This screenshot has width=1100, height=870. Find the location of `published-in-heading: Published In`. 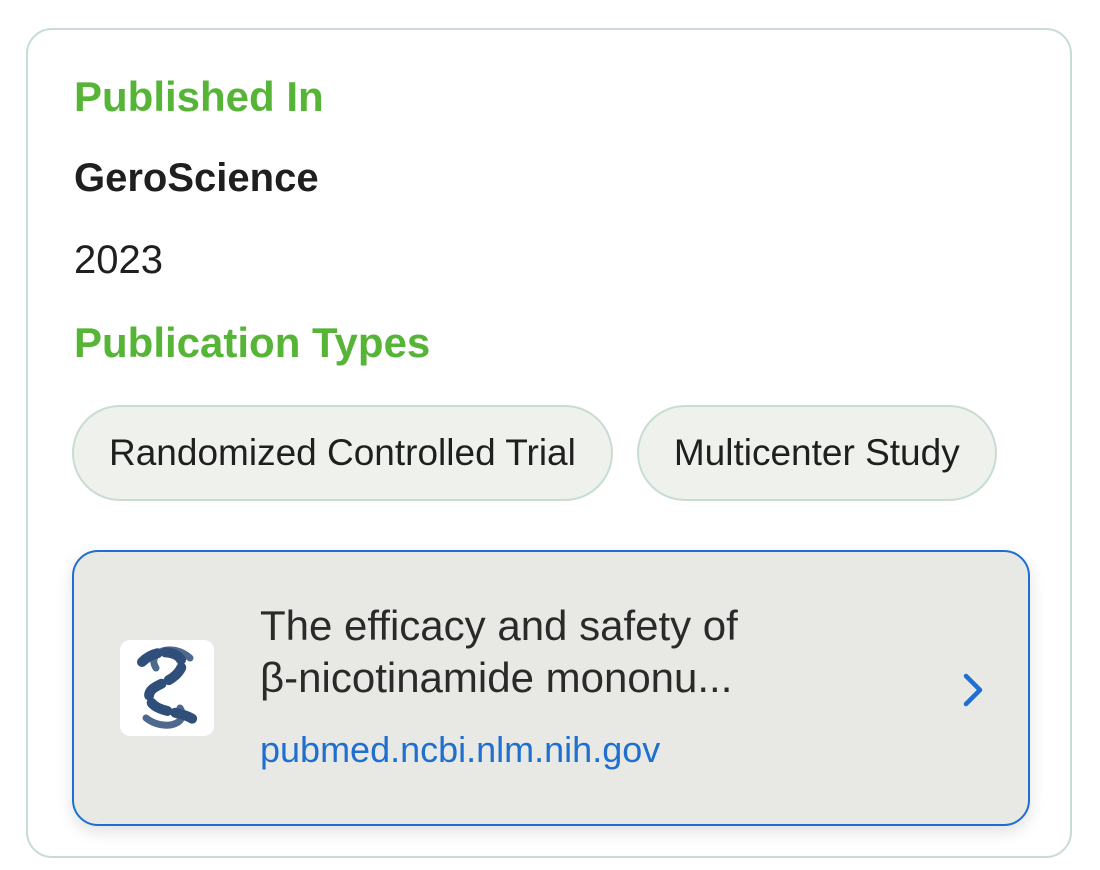

published-in-heading: Published In is located at coordinates (199, 96).